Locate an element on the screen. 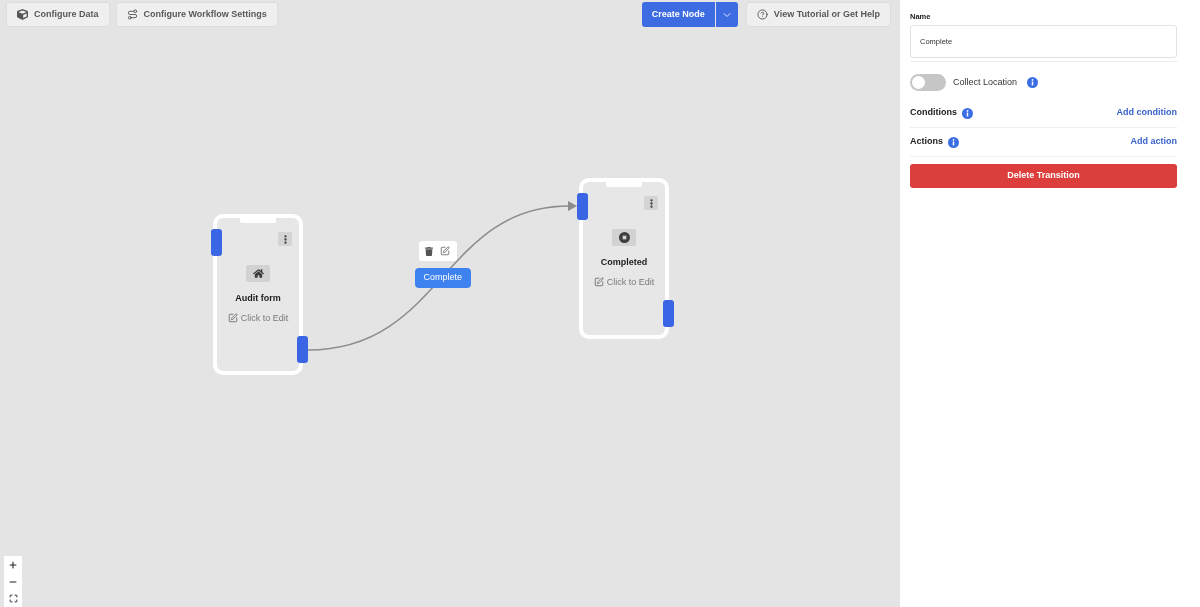  add-link: Add action is located at coordinates (1153, 142).